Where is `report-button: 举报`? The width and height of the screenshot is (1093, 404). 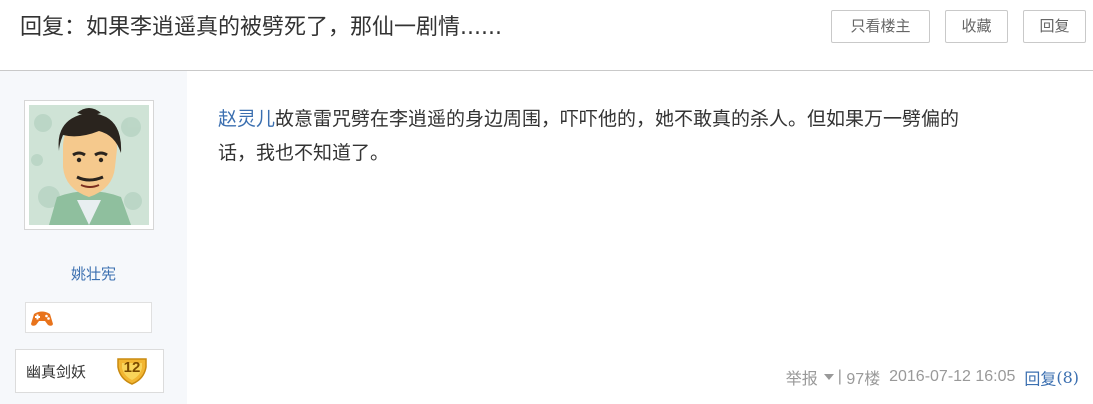 report-button: 举报 is located at coordinates (802, 378).